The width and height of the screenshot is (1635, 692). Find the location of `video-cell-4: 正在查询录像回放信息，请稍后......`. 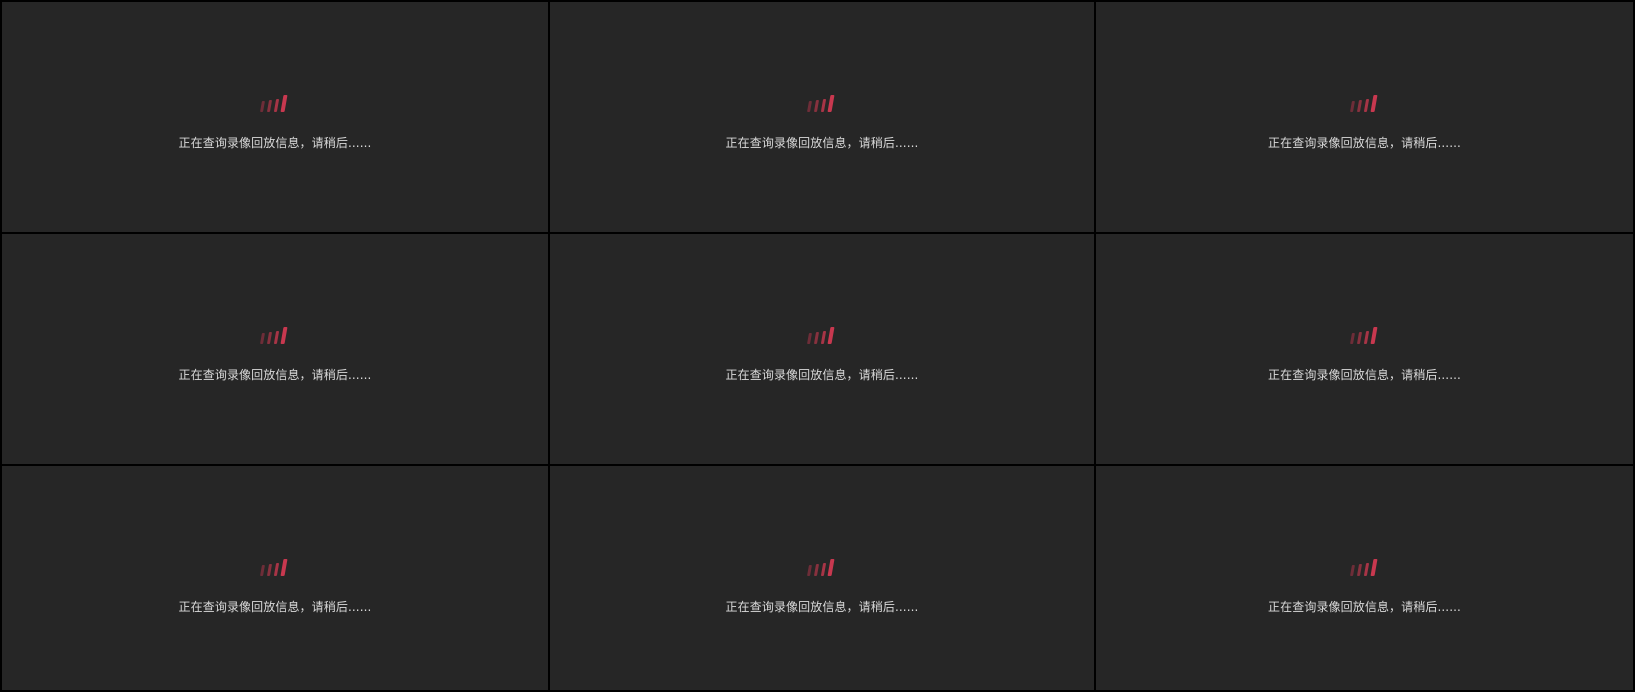

video-cell-4: 正在查询录像回放信息，请稍后...... is located at coordinates (275, 349).